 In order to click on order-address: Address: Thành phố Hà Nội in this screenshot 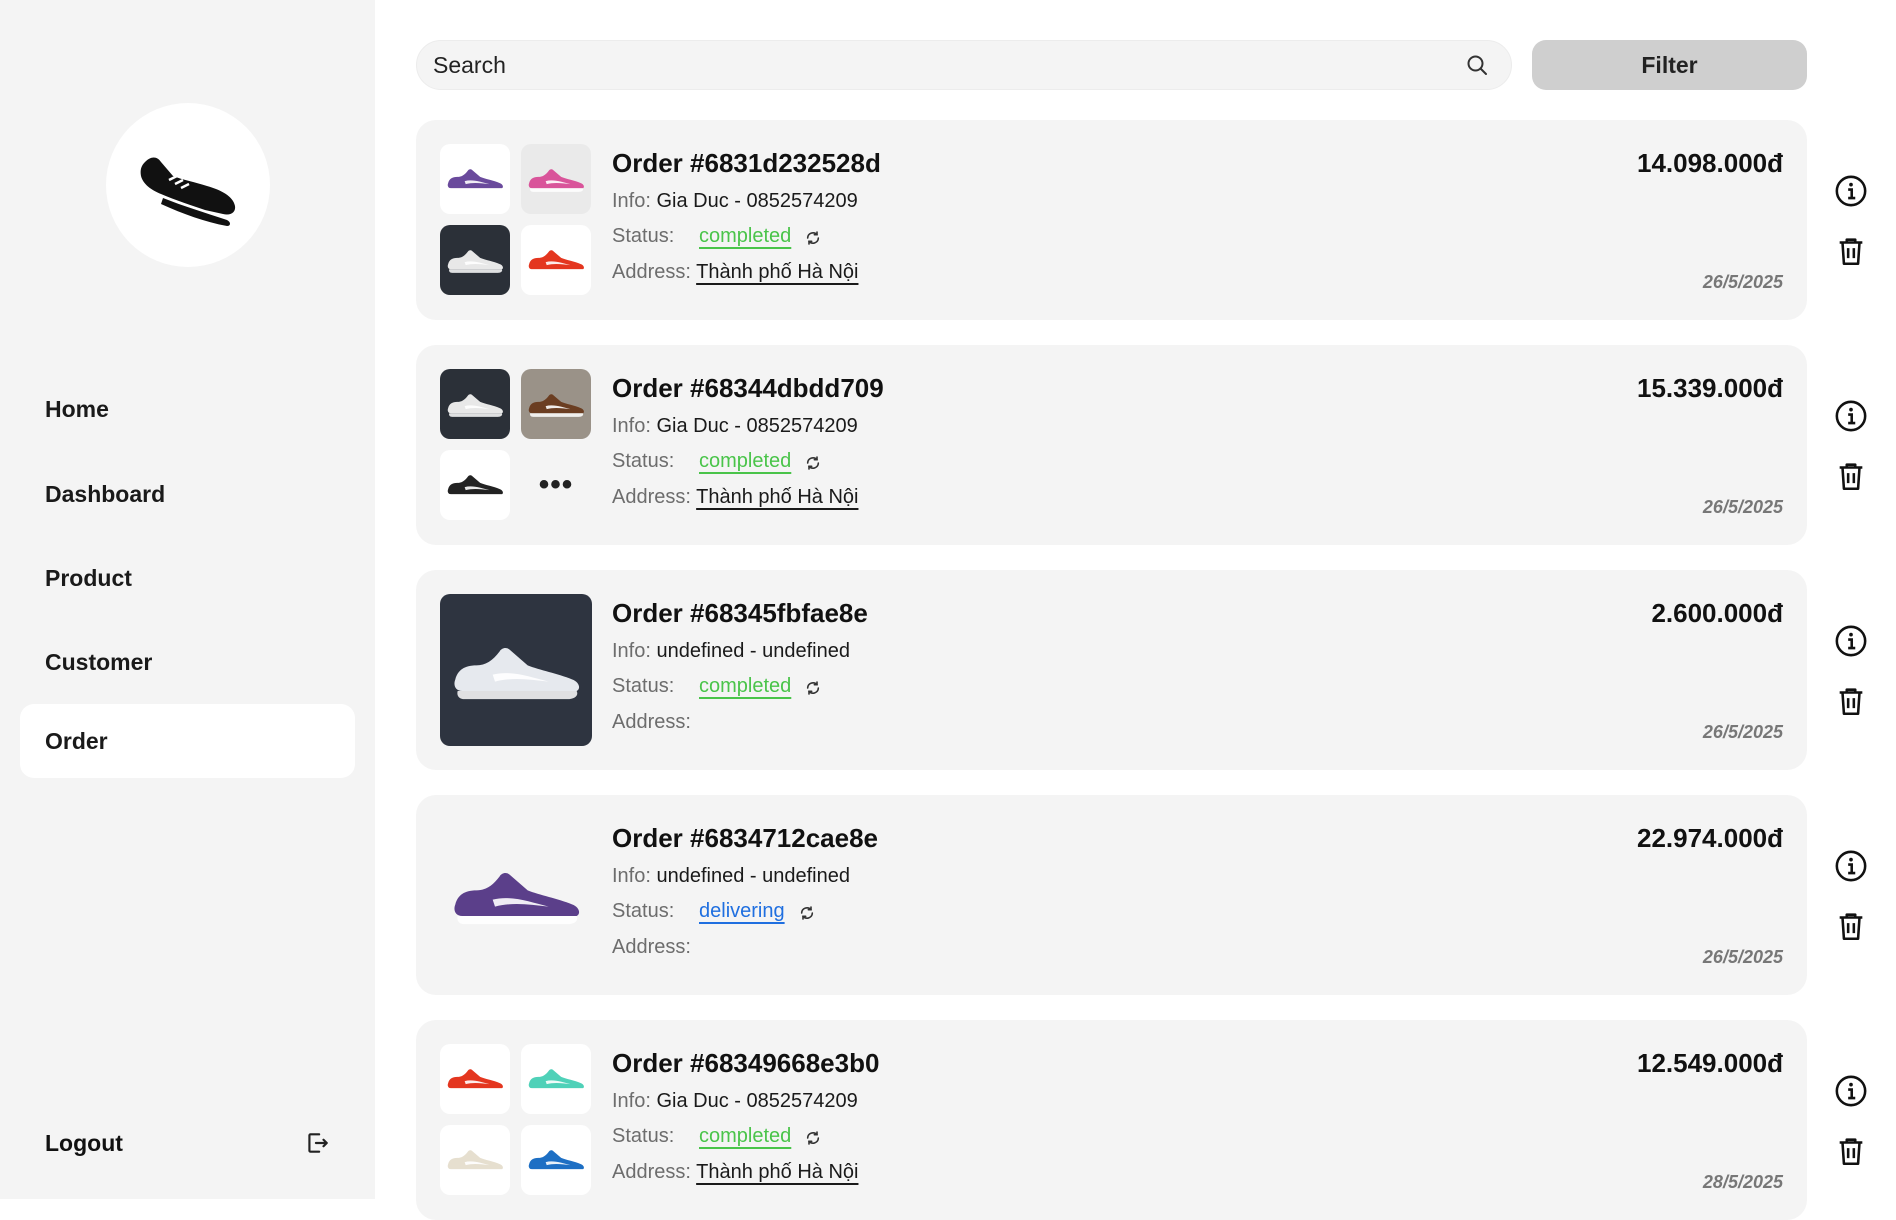, I will do `click(735, 497)`.